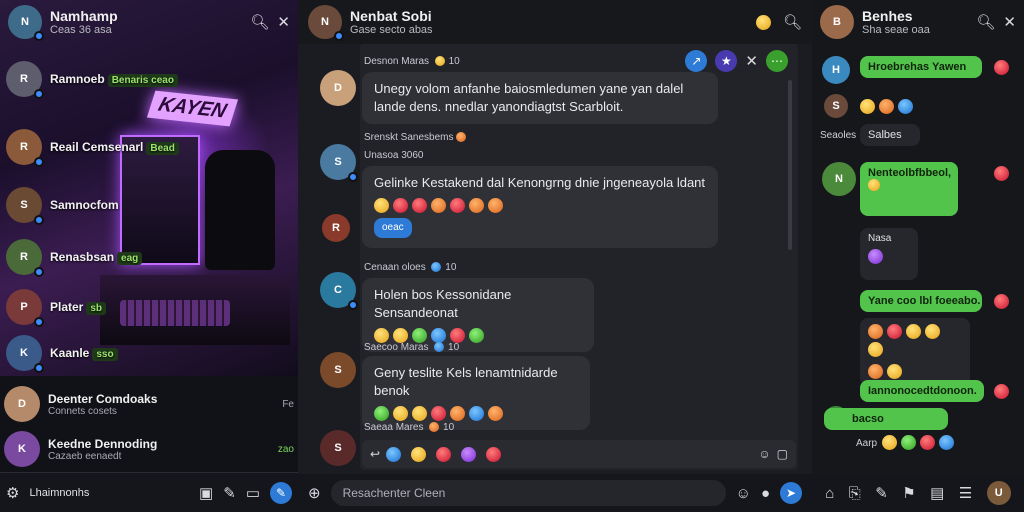  Describe the element at coordinates (149, 257) in the screenshot. I see `chat-item: R Renasbsan eag` at that location.